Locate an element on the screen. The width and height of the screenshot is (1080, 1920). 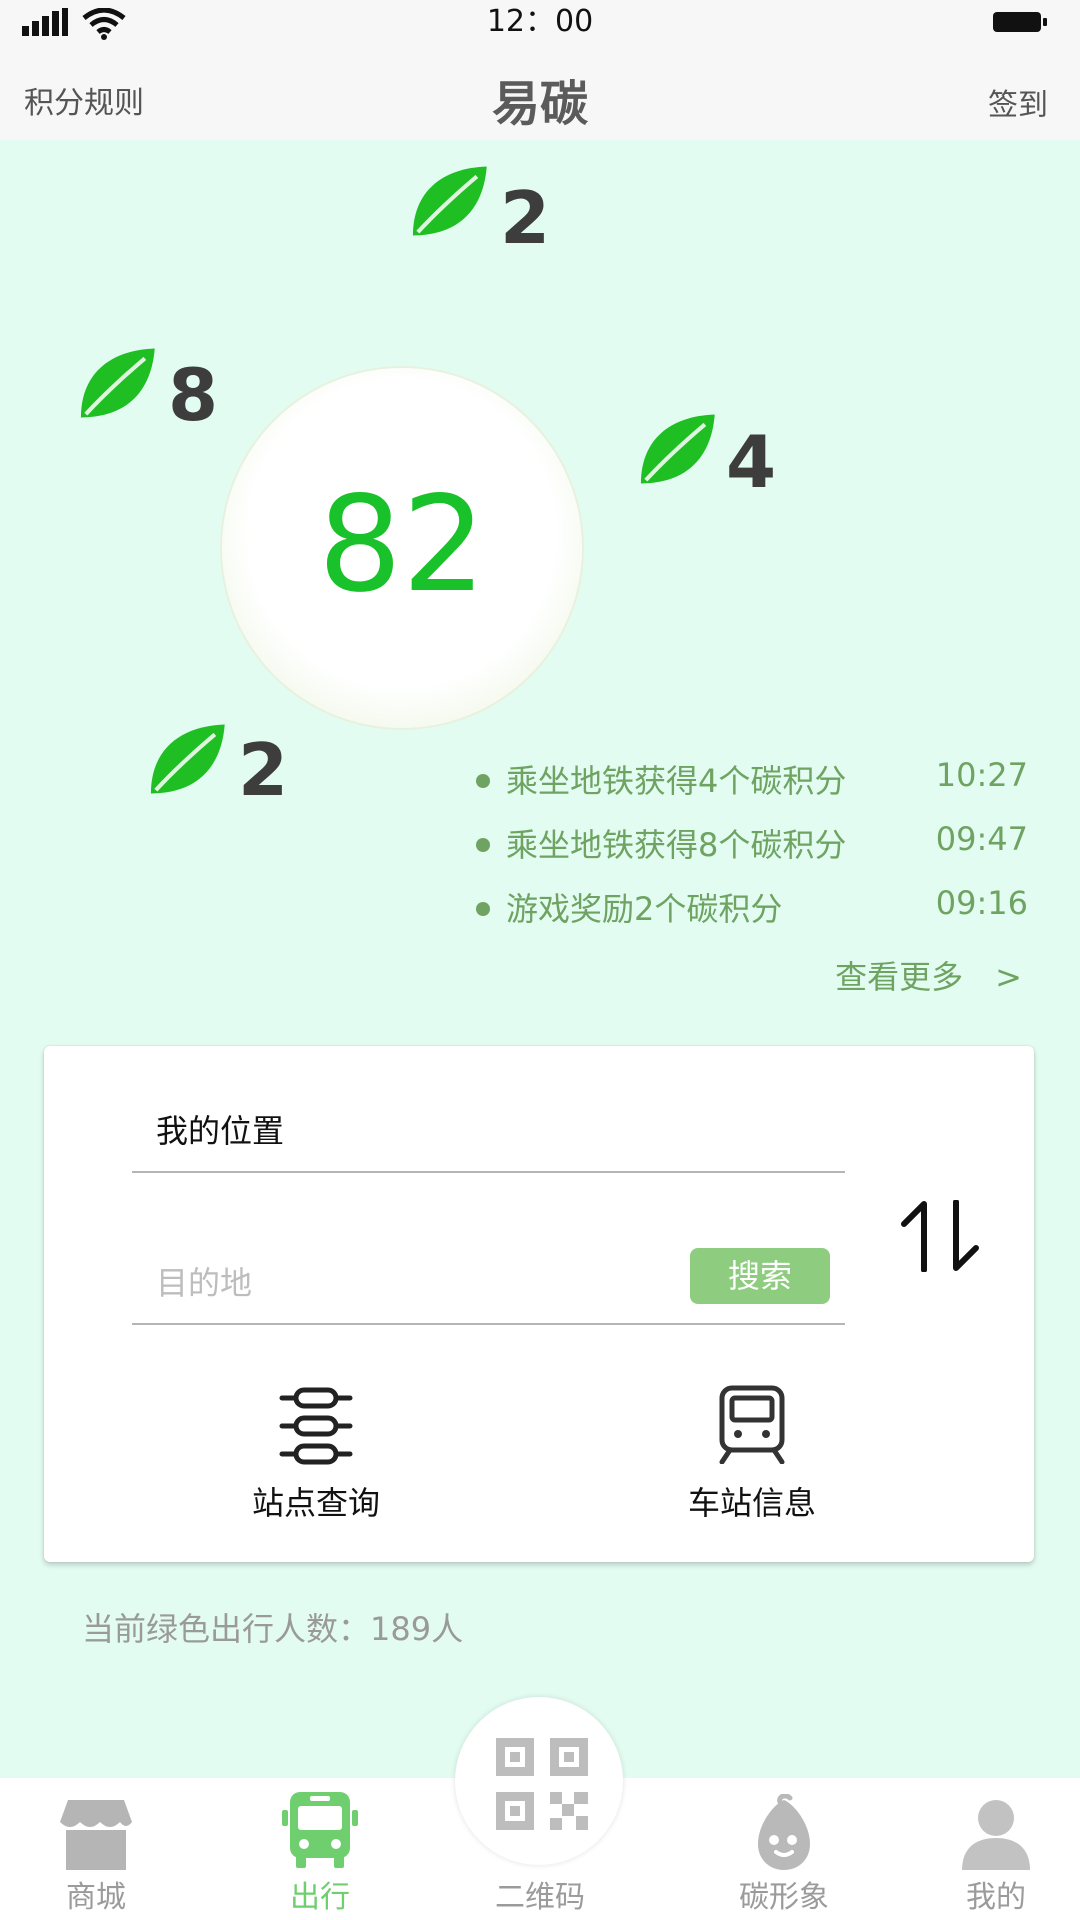
tab-label: 二维码 is located at coordinates (540, 1897).